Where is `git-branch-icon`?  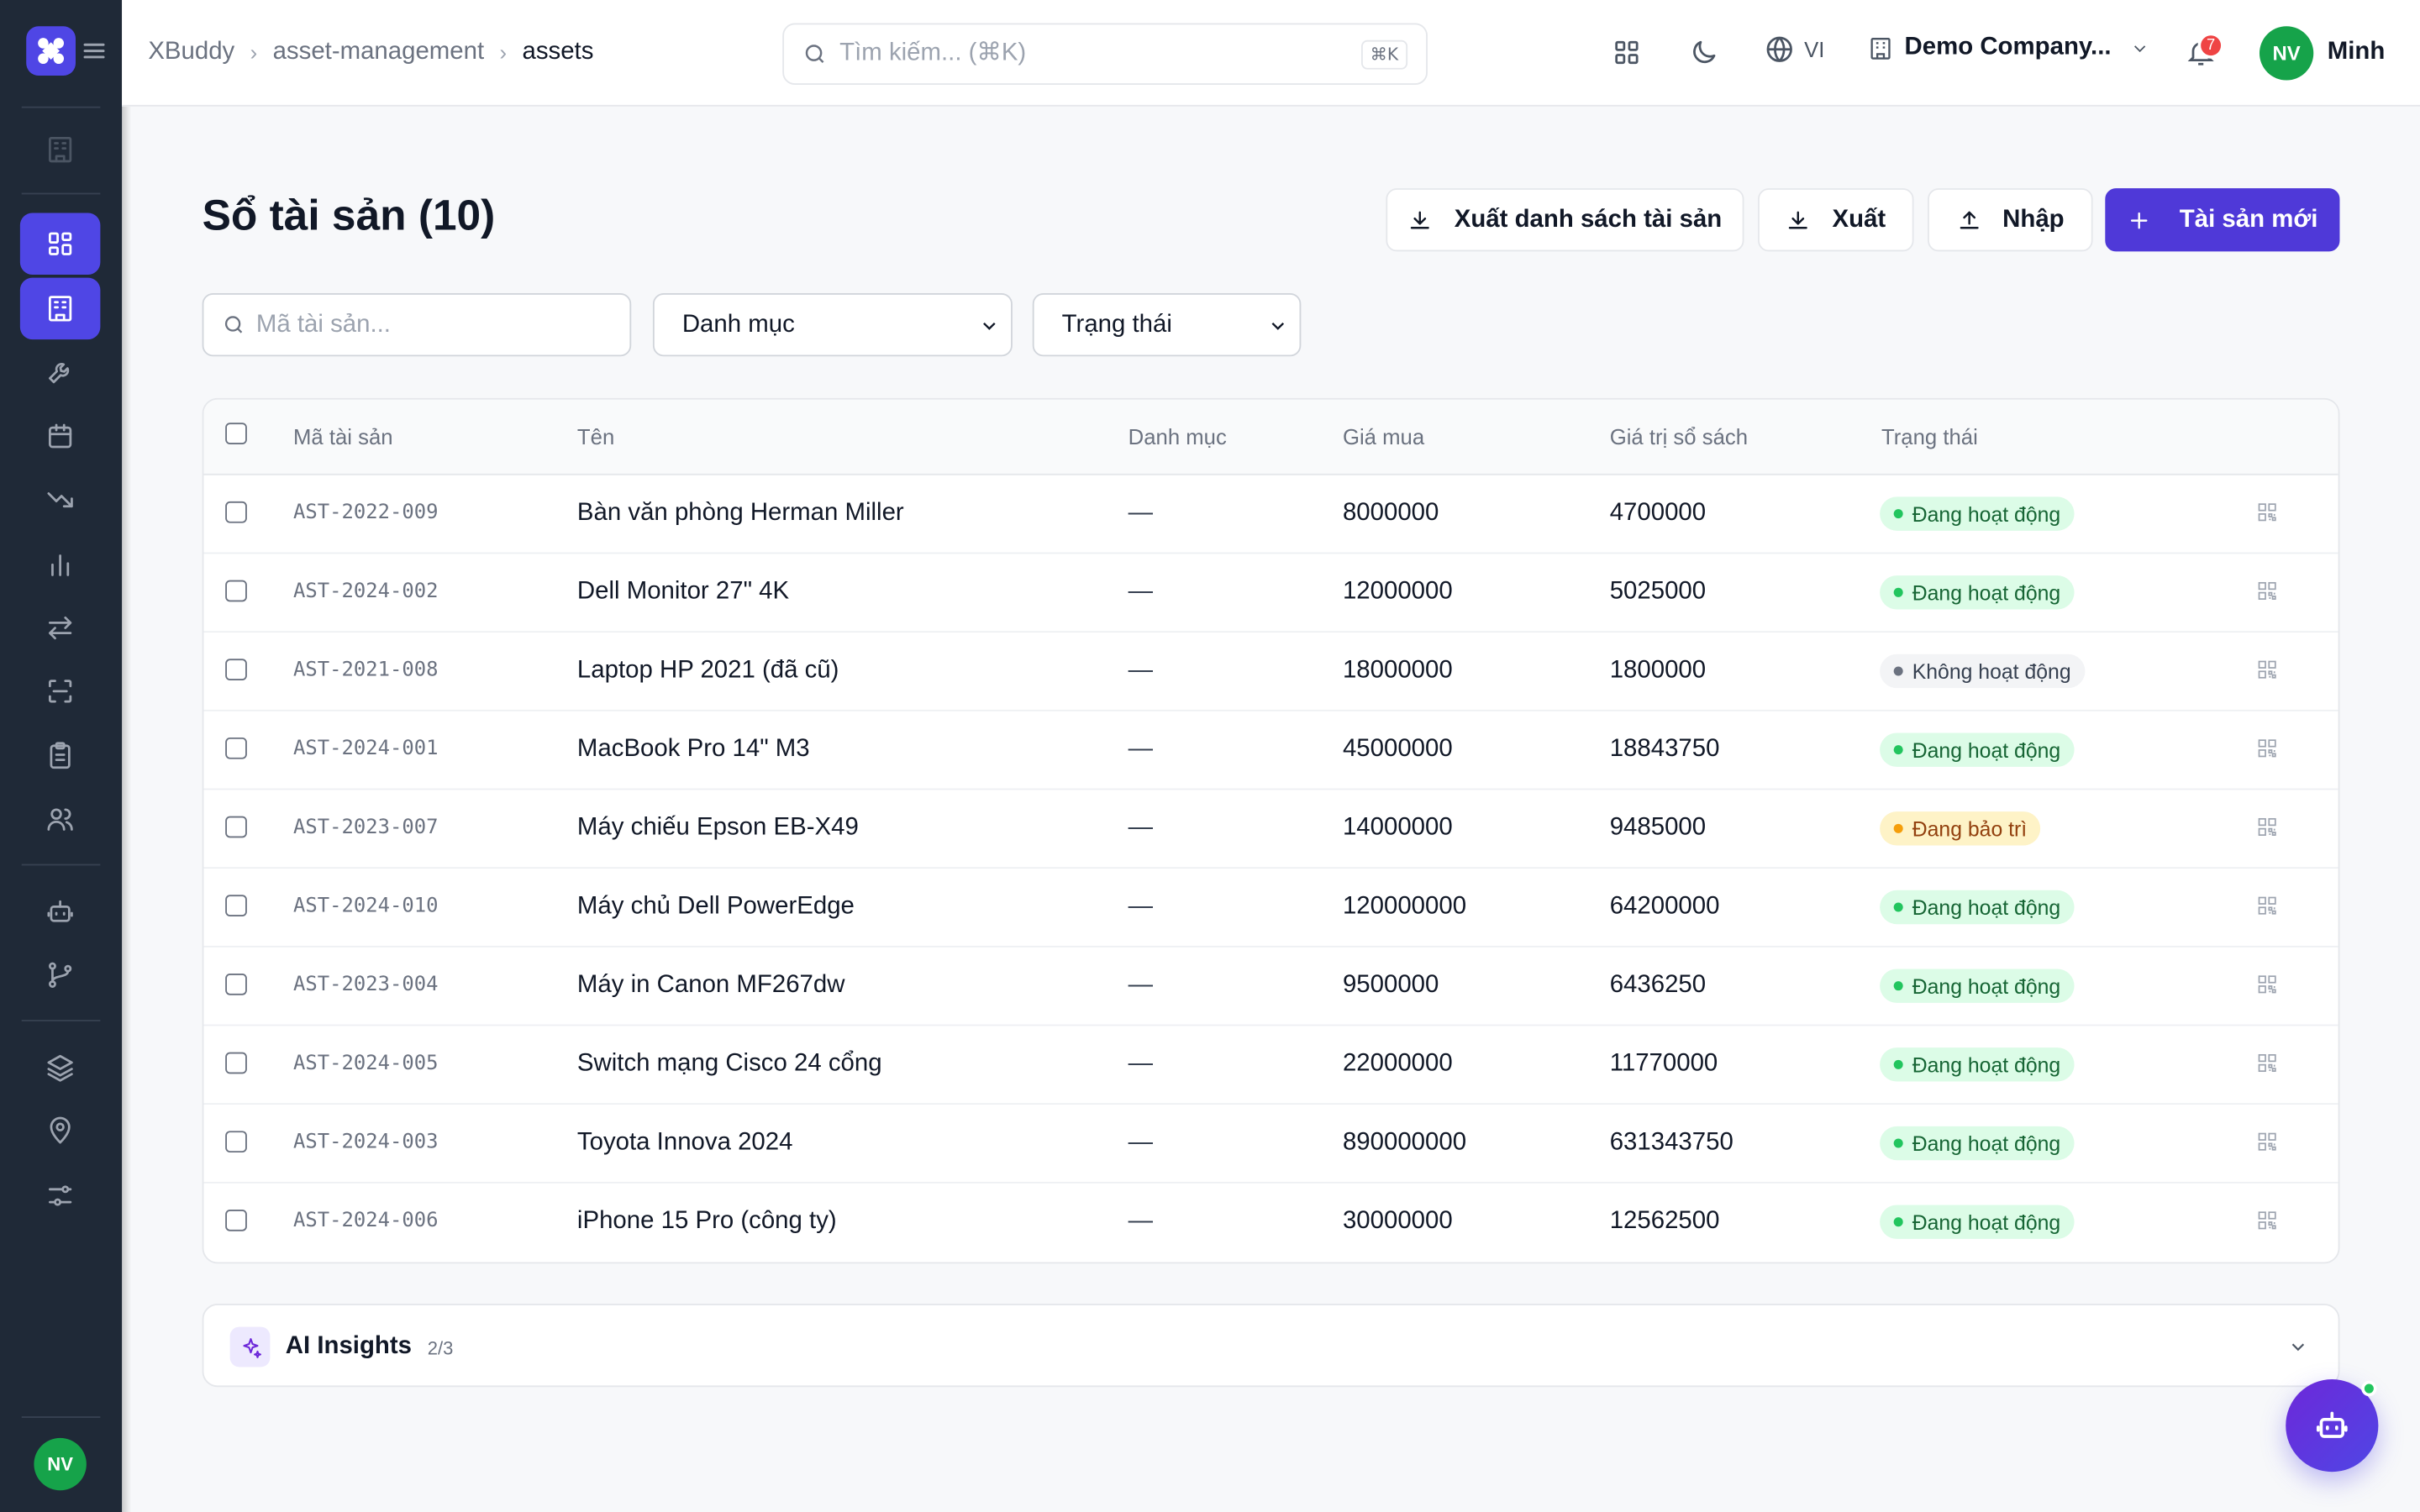 git-branch-icon is located at coordinates (60, 975).